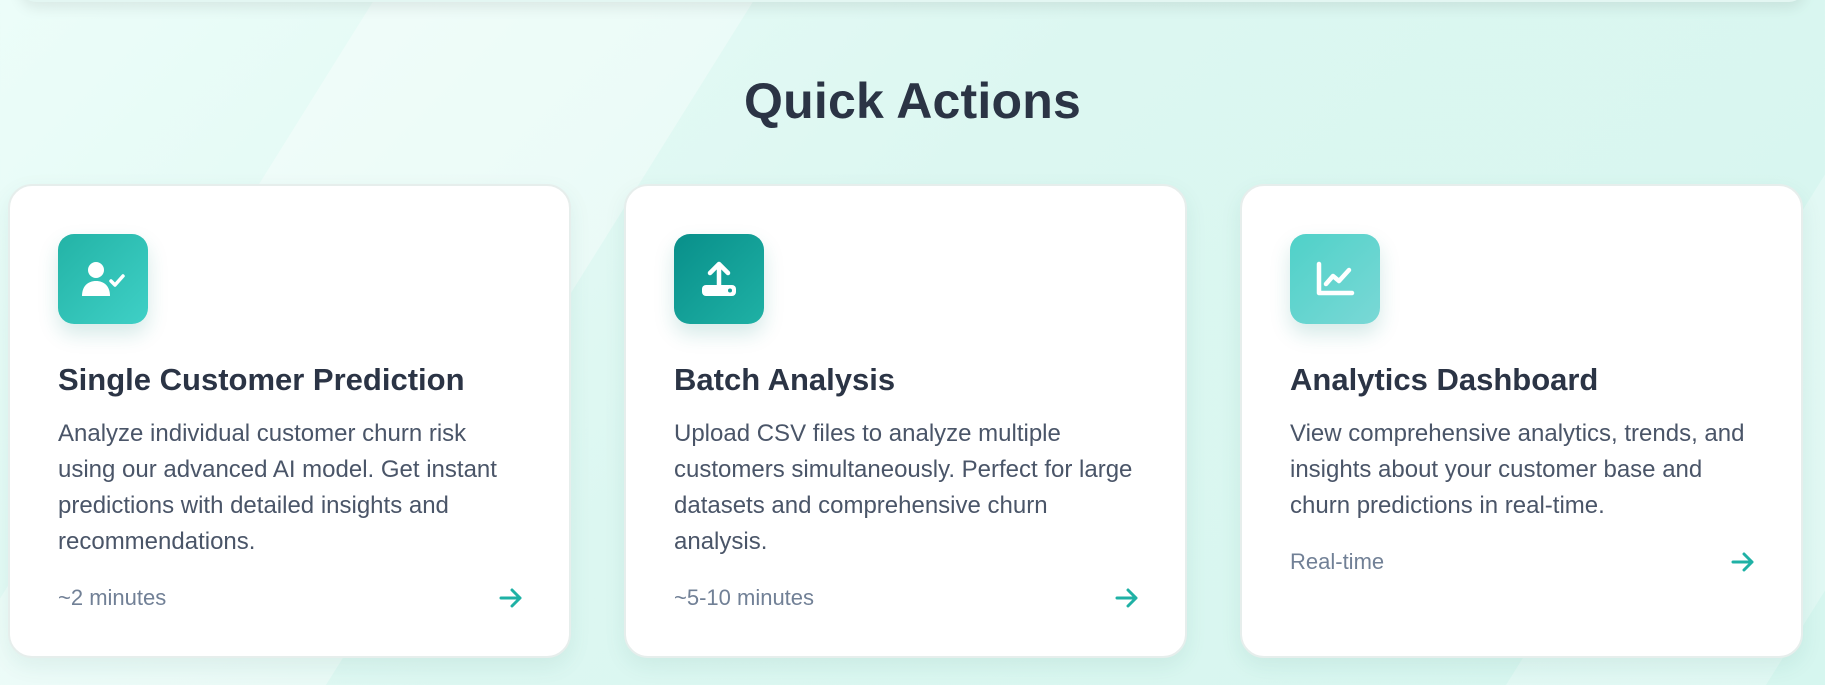 Image resolution: width=1825 pixels, height=685 pixels. Describe the element at coordinates (1337, 561) in the screenshot. I see `card-time-estimate: Real-time` at that location.